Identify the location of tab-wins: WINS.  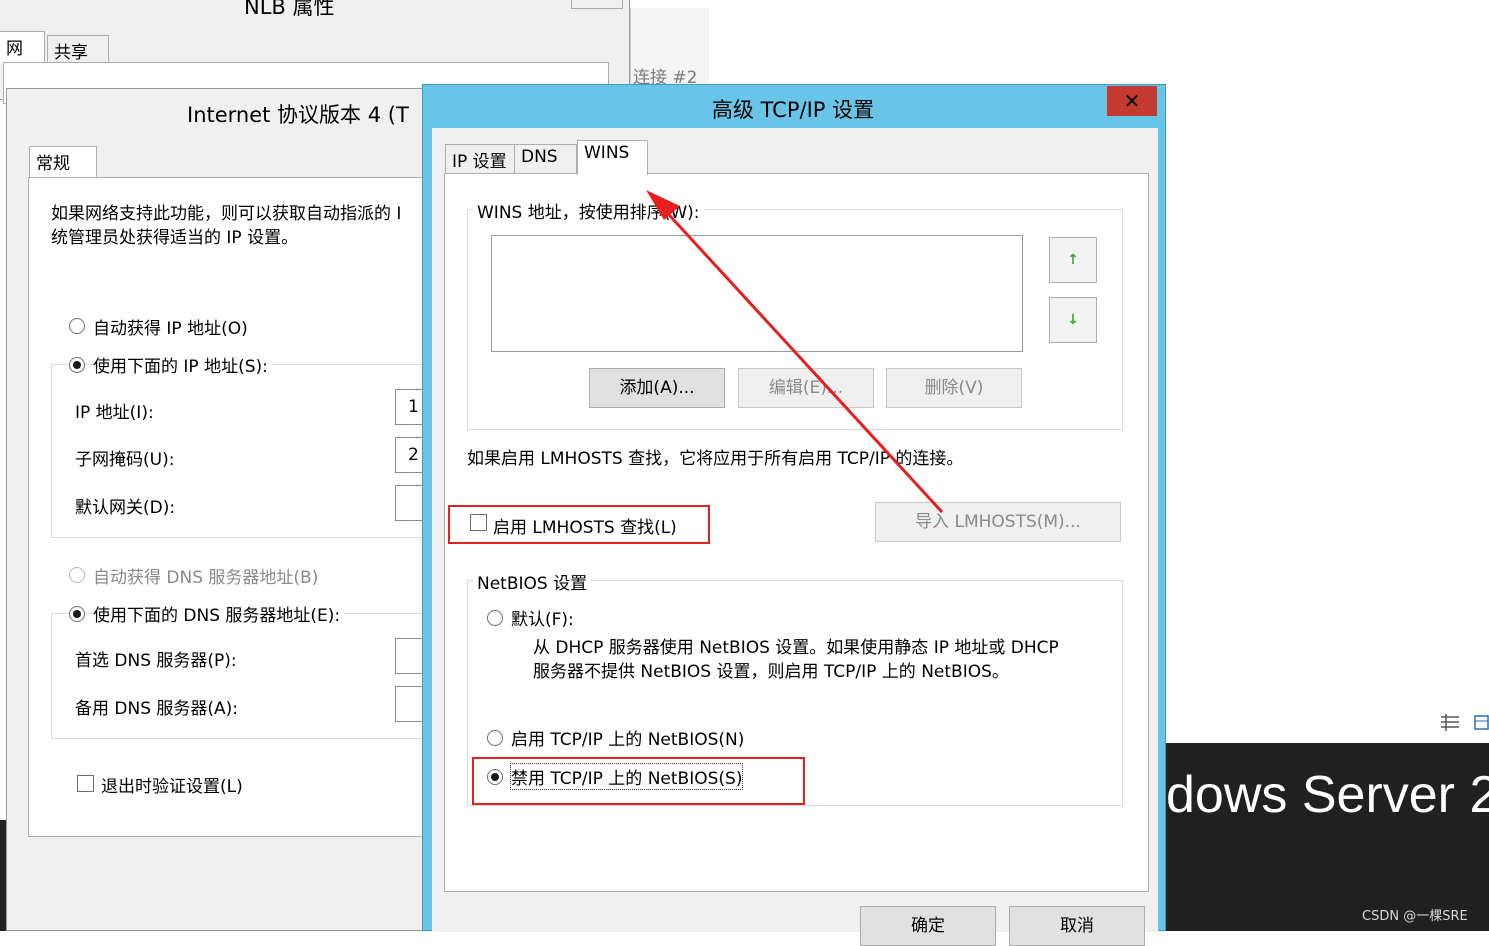
(612, 157).